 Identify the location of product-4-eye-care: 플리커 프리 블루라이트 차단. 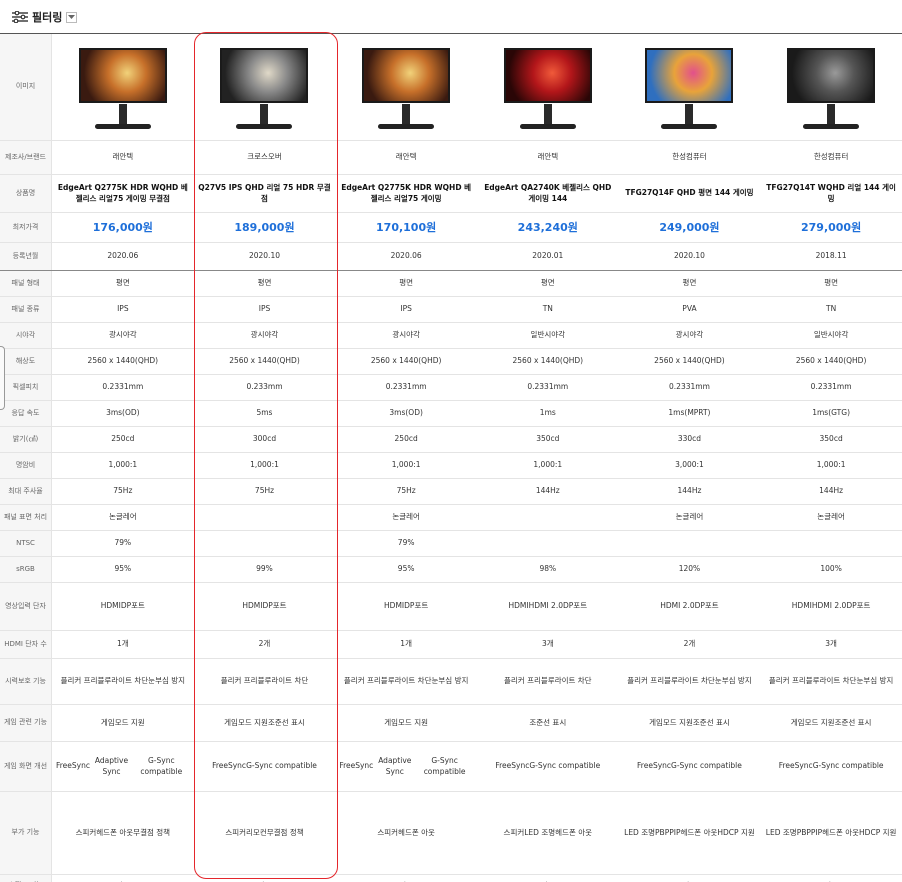
(548, 681).